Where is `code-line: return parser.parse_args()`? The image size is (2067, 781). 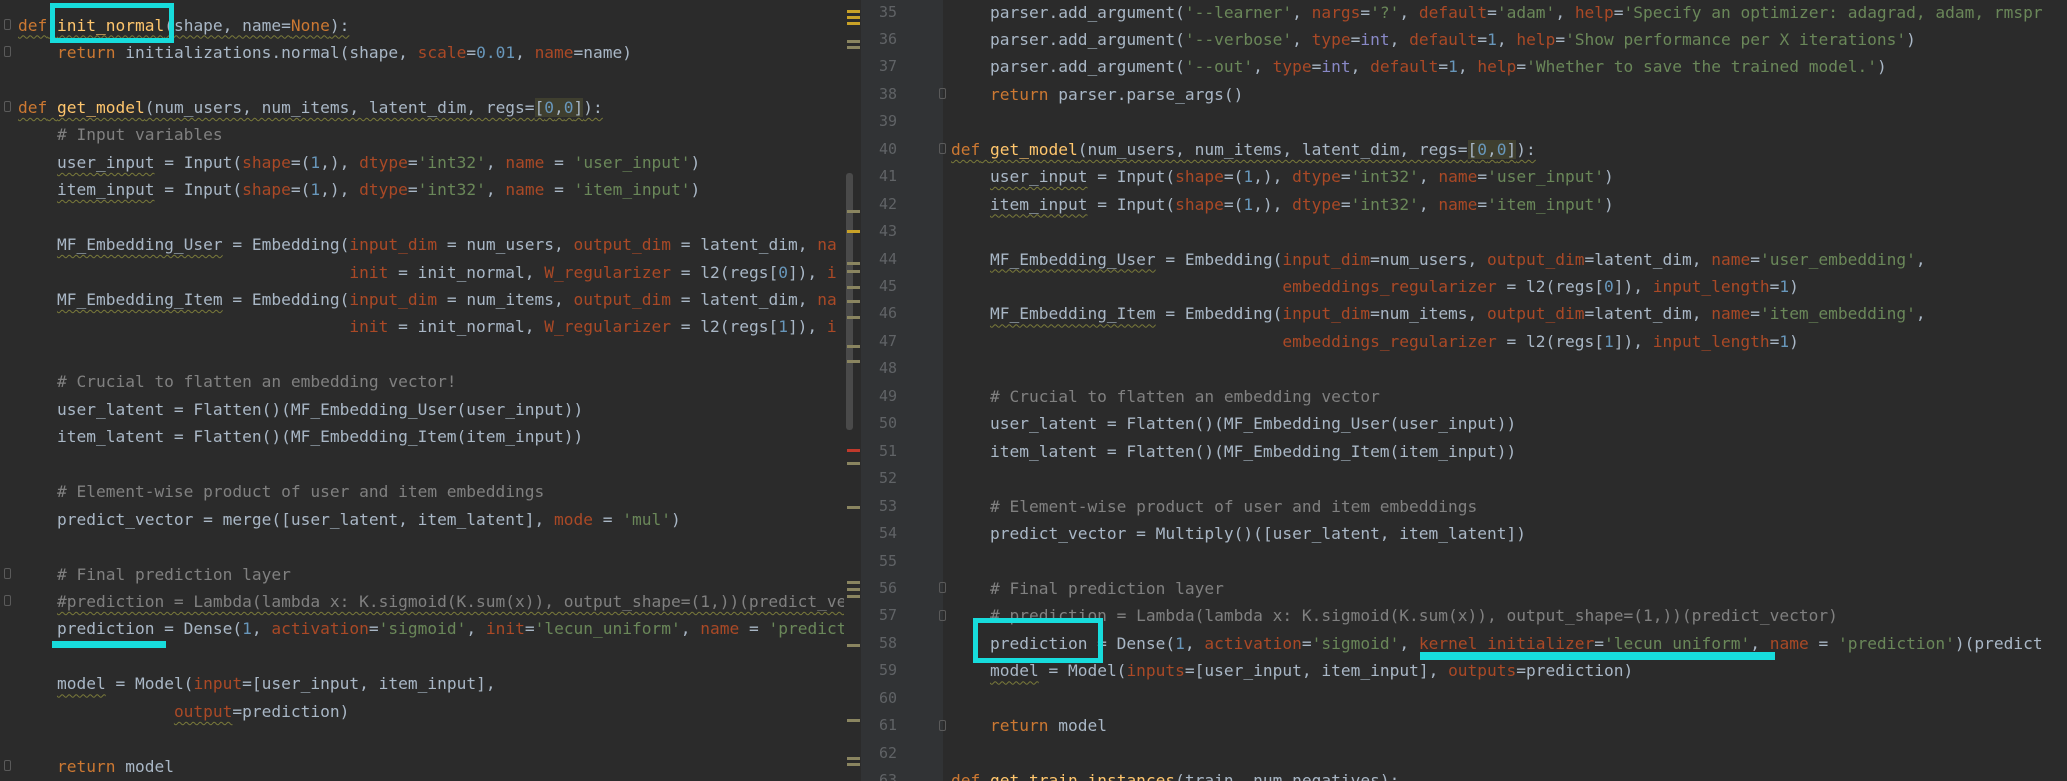
code-line: return parser.parse_args() is located at coordinates (1097, 94).